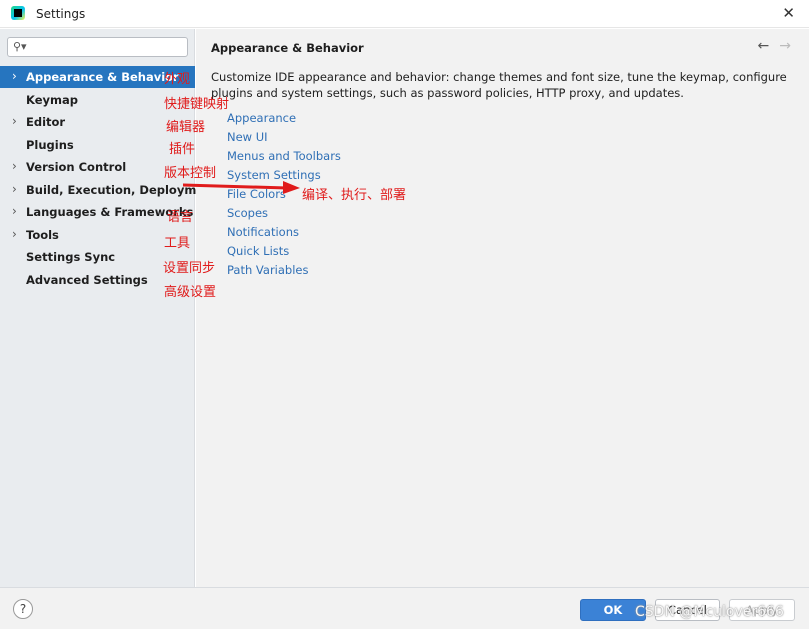  Describe the element at coordinates (61, 14) in the screenshot. I see `window-title: Settings` at that location.